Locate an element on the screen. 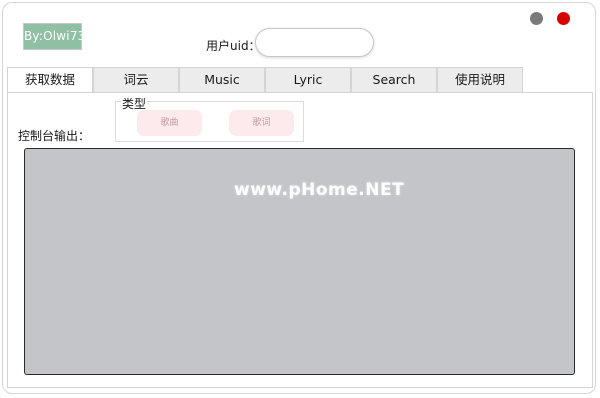 This screenshot has height=398, width=600. watermark: www.pHome.NET is located at coordinates (319, 190).